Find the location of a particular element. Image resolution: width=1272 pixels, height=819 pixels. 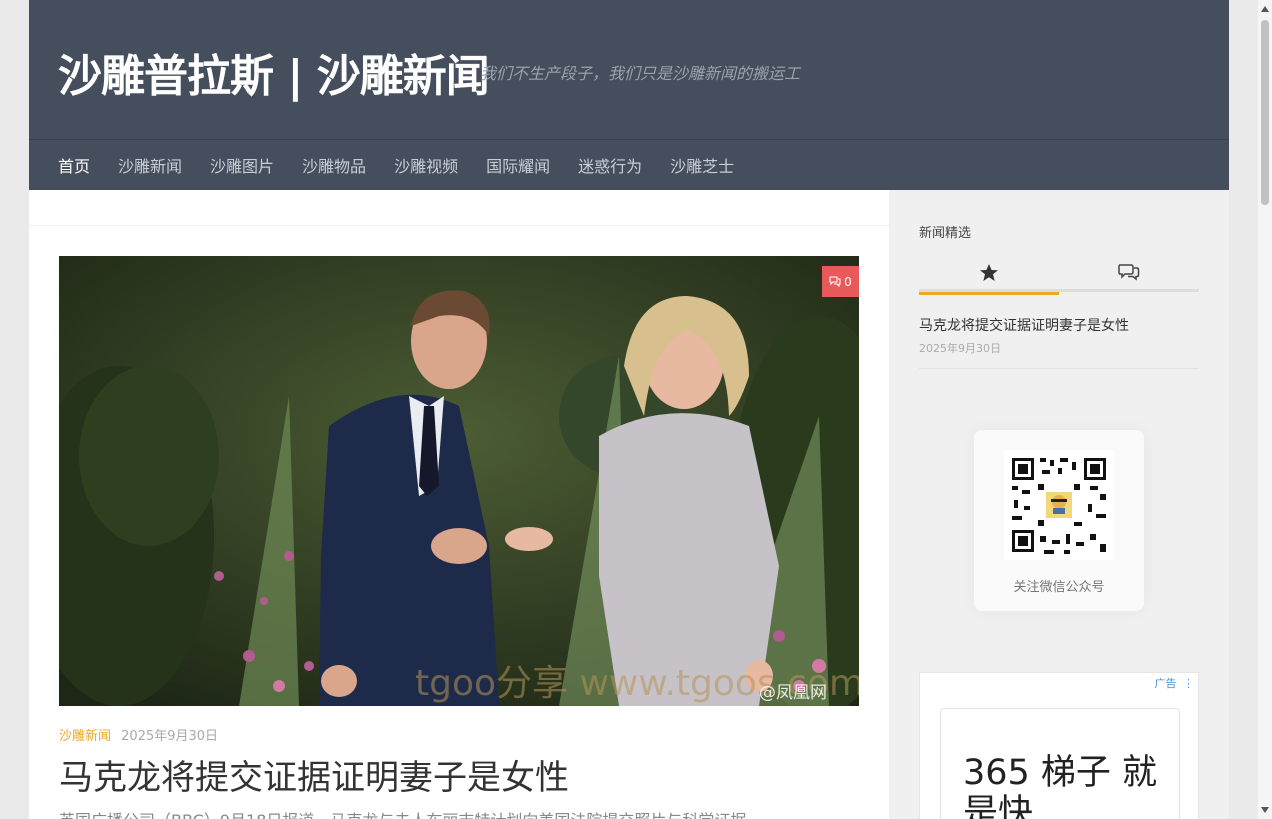

post-date: 2025年9月30日 is located at coordinates (170, 736).